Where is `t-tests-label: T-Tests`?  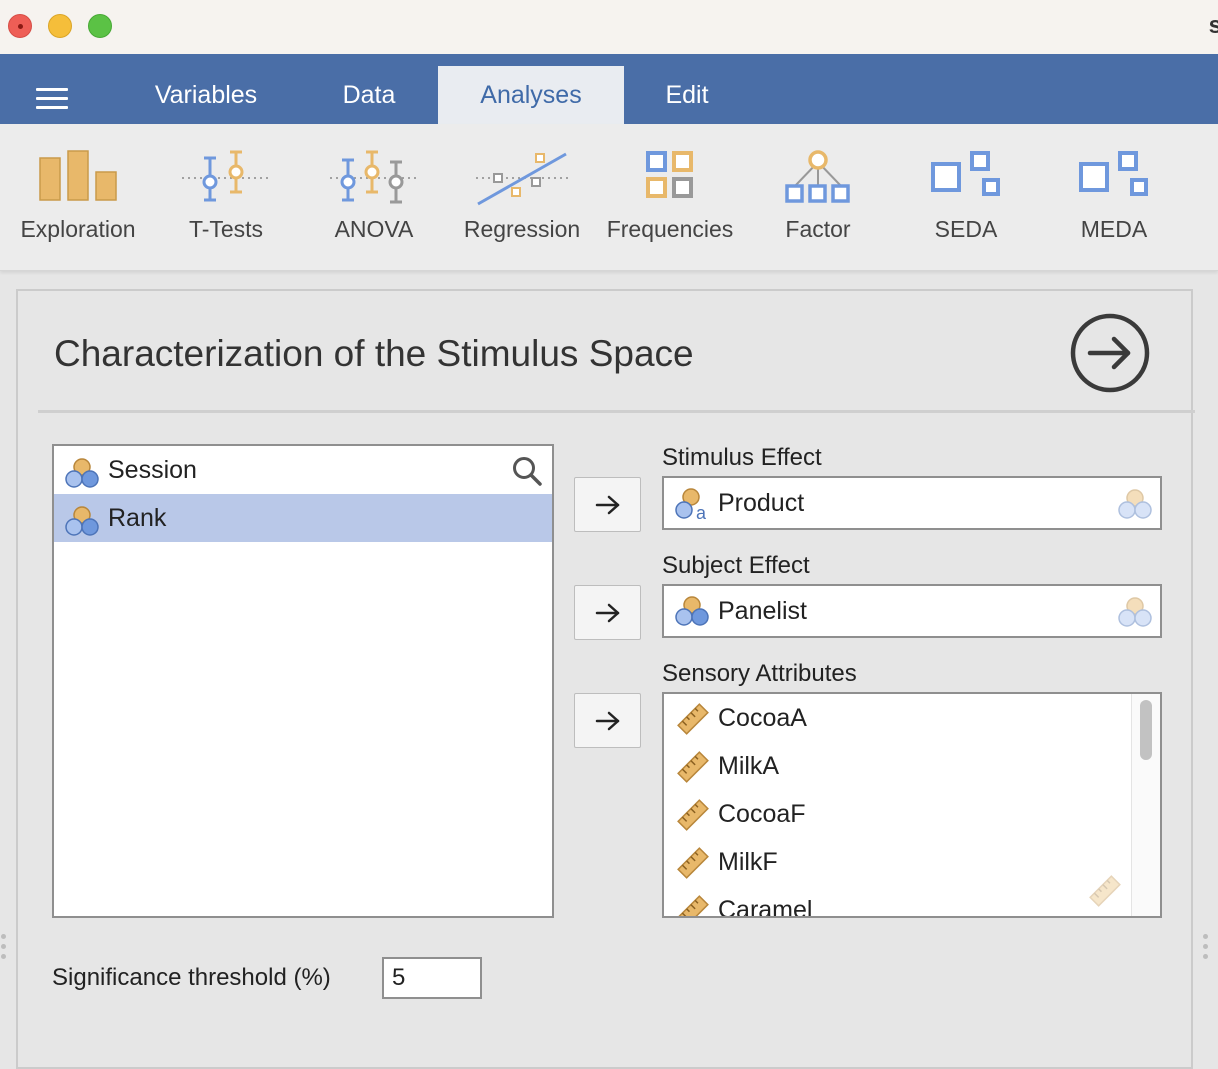
t-tests-label: T-Tests is located at coordinates (226, 229).